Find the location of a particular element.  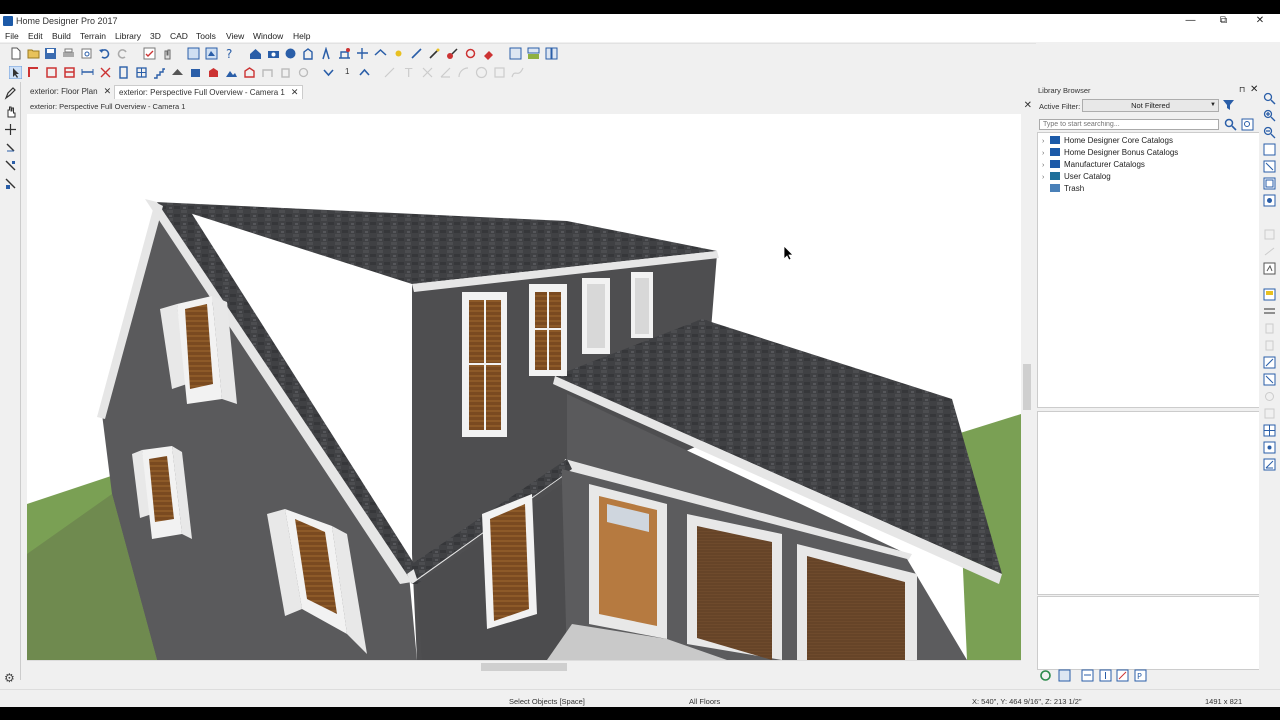

floor-up-icon is located at coordinates (364, 72).